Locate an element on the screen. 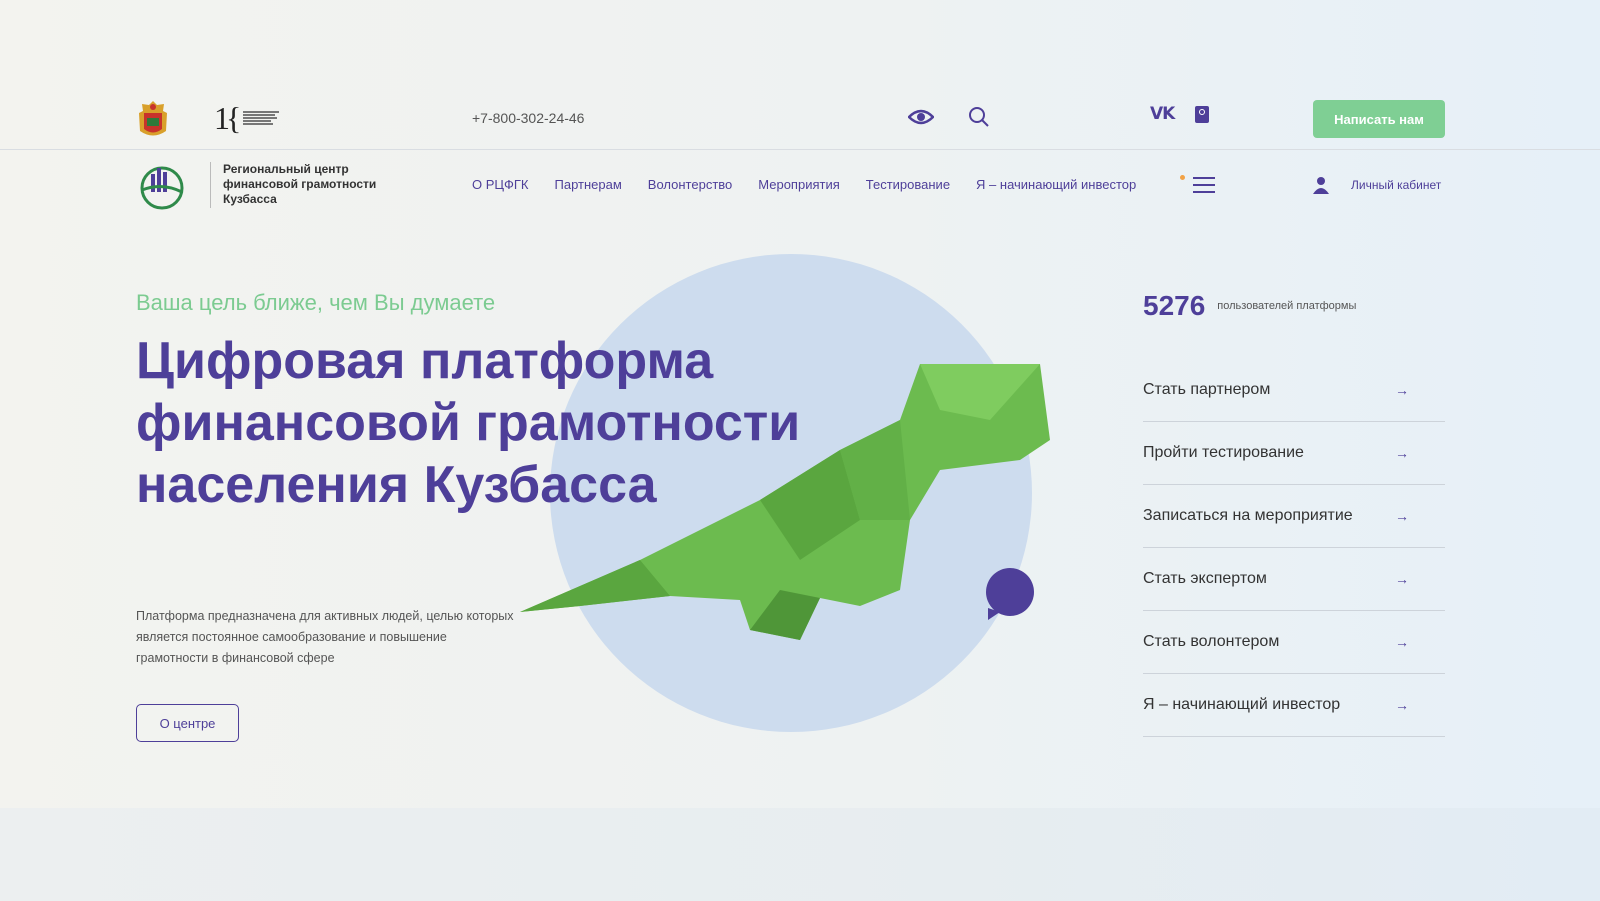 The height and width of the screenshot is (901, 1600). action-register-event: Записаться на мероприятие → is located at coordinates (1294, 516).